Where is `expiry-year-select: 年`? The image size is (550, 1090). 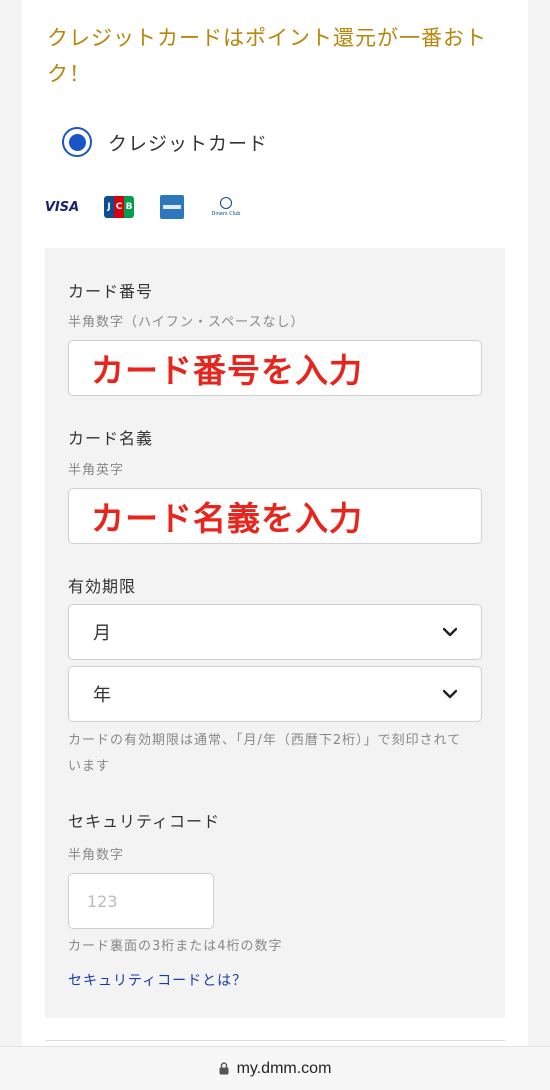
expiry-year-select: 年 is located at coordinates (275, 694).